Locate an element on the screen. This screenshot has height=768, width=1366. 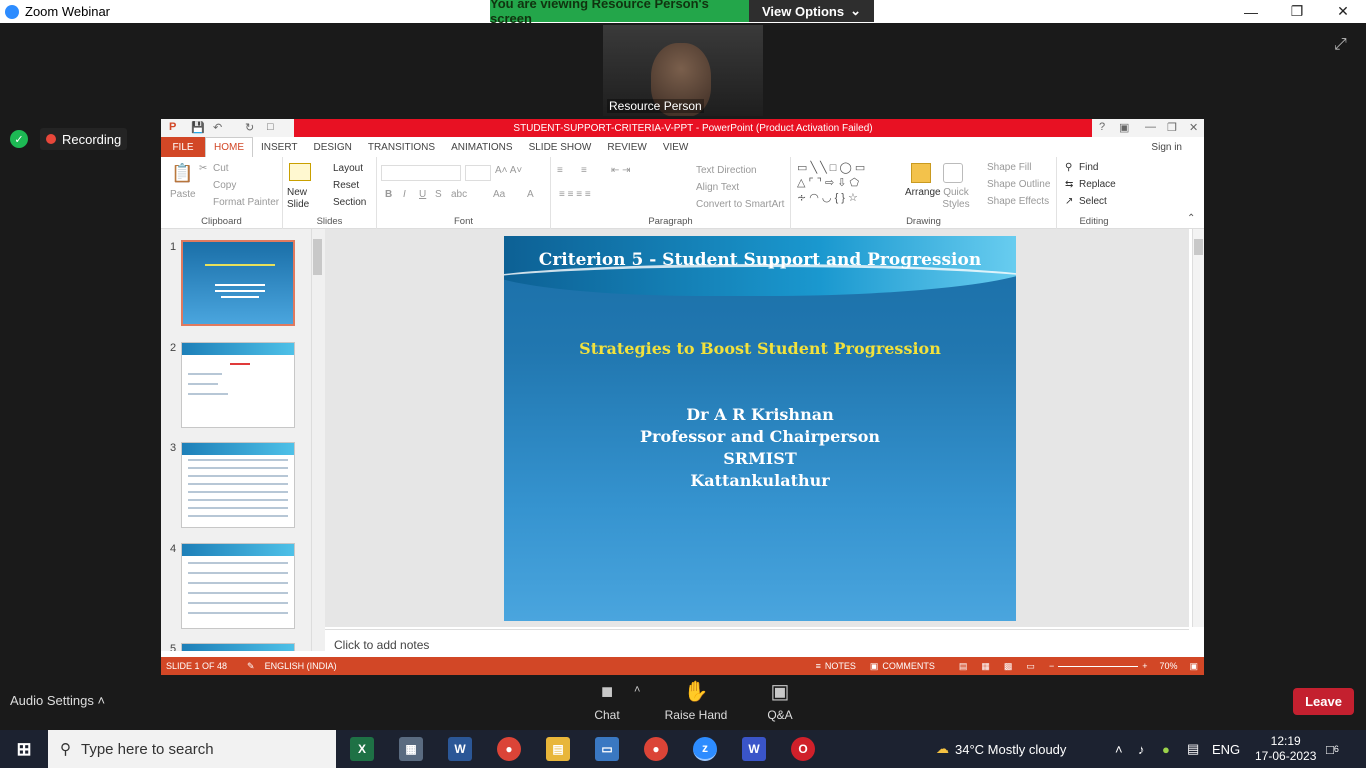
tab-slide-show: SLIDE SHOW is located at coordinates (560, 147).